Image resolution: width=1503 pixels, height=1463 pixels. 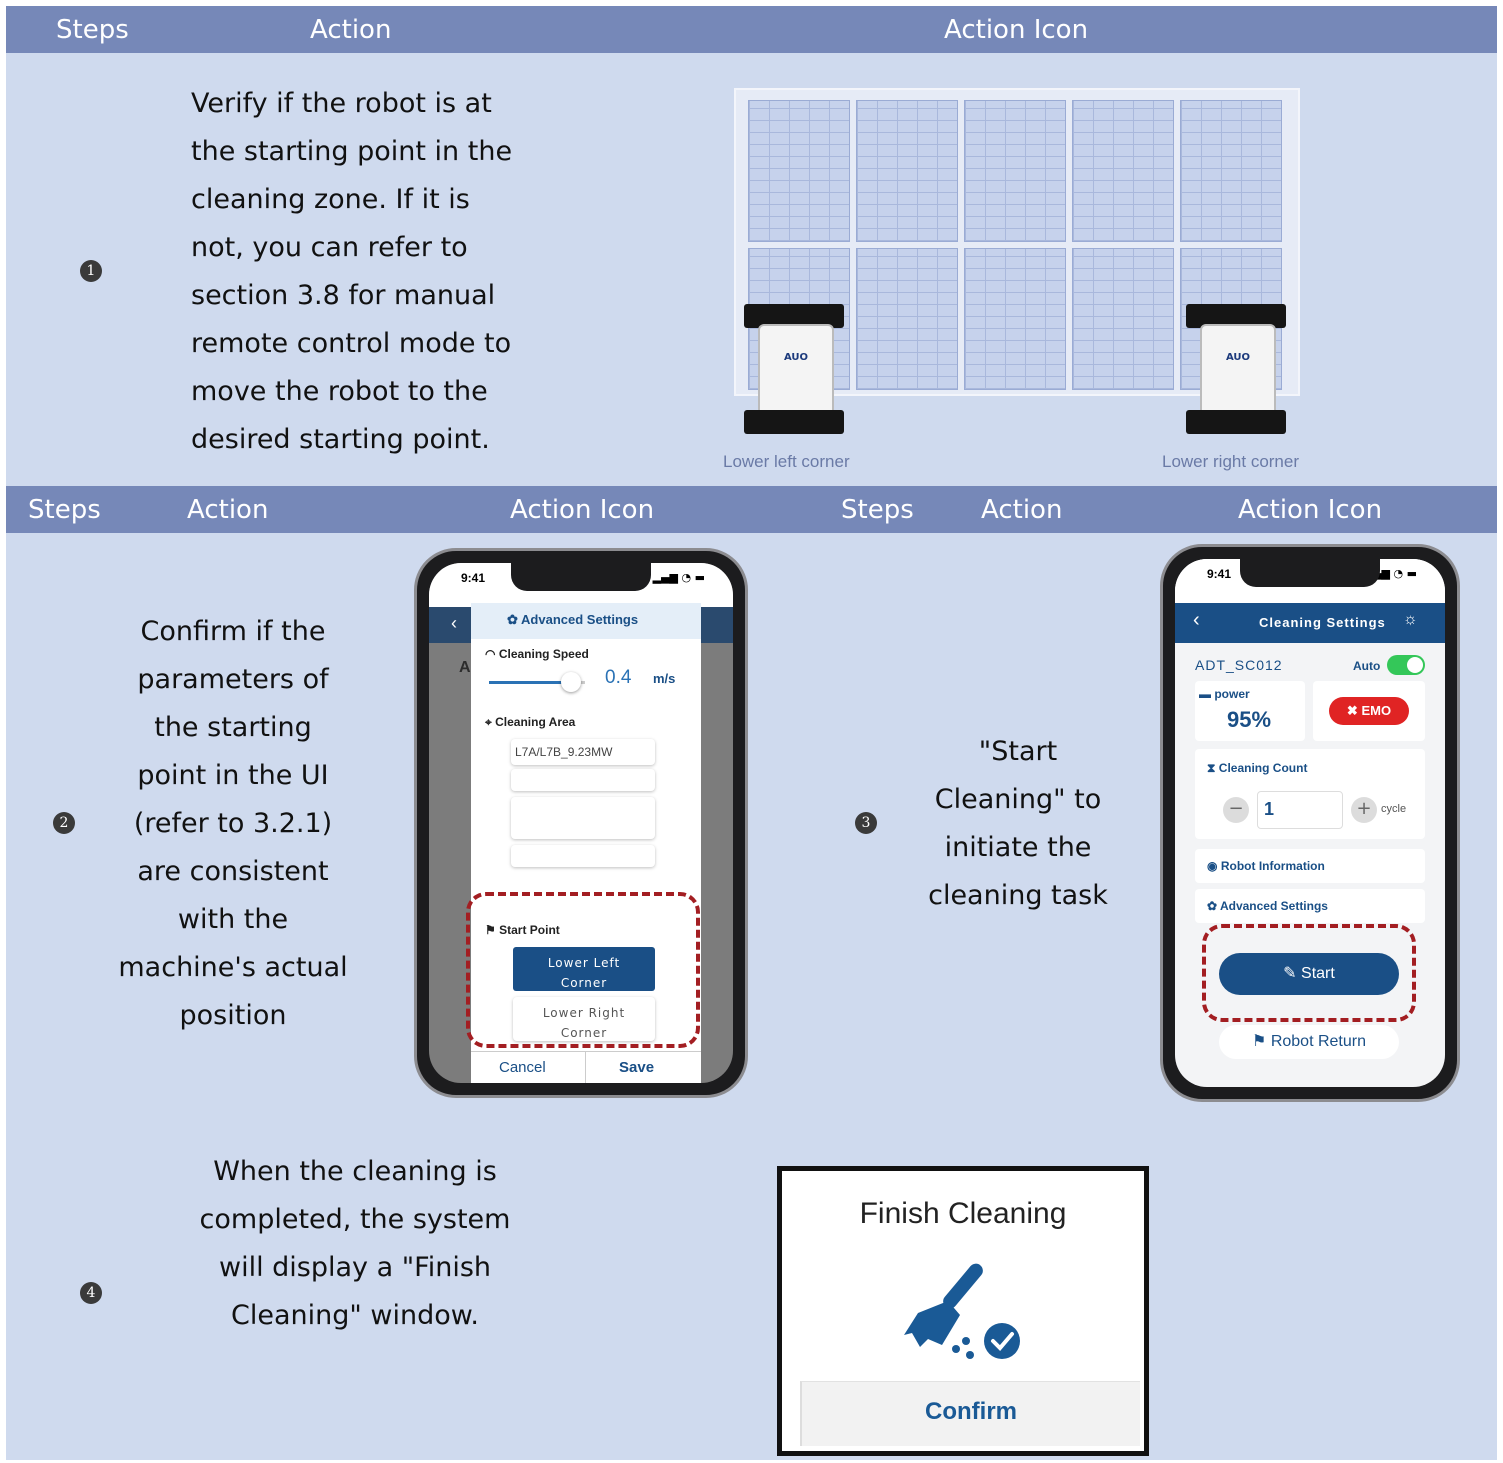 I want to click on count-label: Cleaning Count, so click(x=1263, y=768).